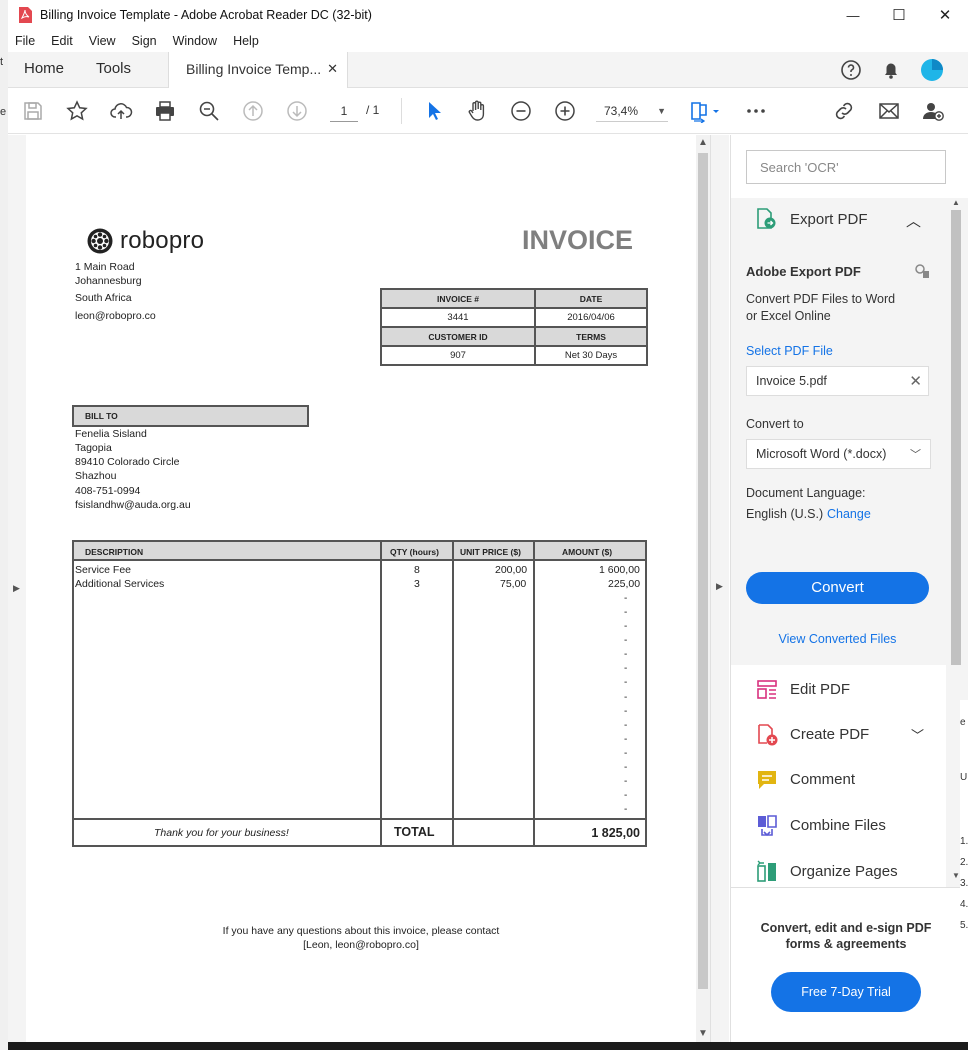 This screenshot has width=968, height=1050. I want to click on convert-format-value: Microsoft Word (*.docx), so click(821, 454).